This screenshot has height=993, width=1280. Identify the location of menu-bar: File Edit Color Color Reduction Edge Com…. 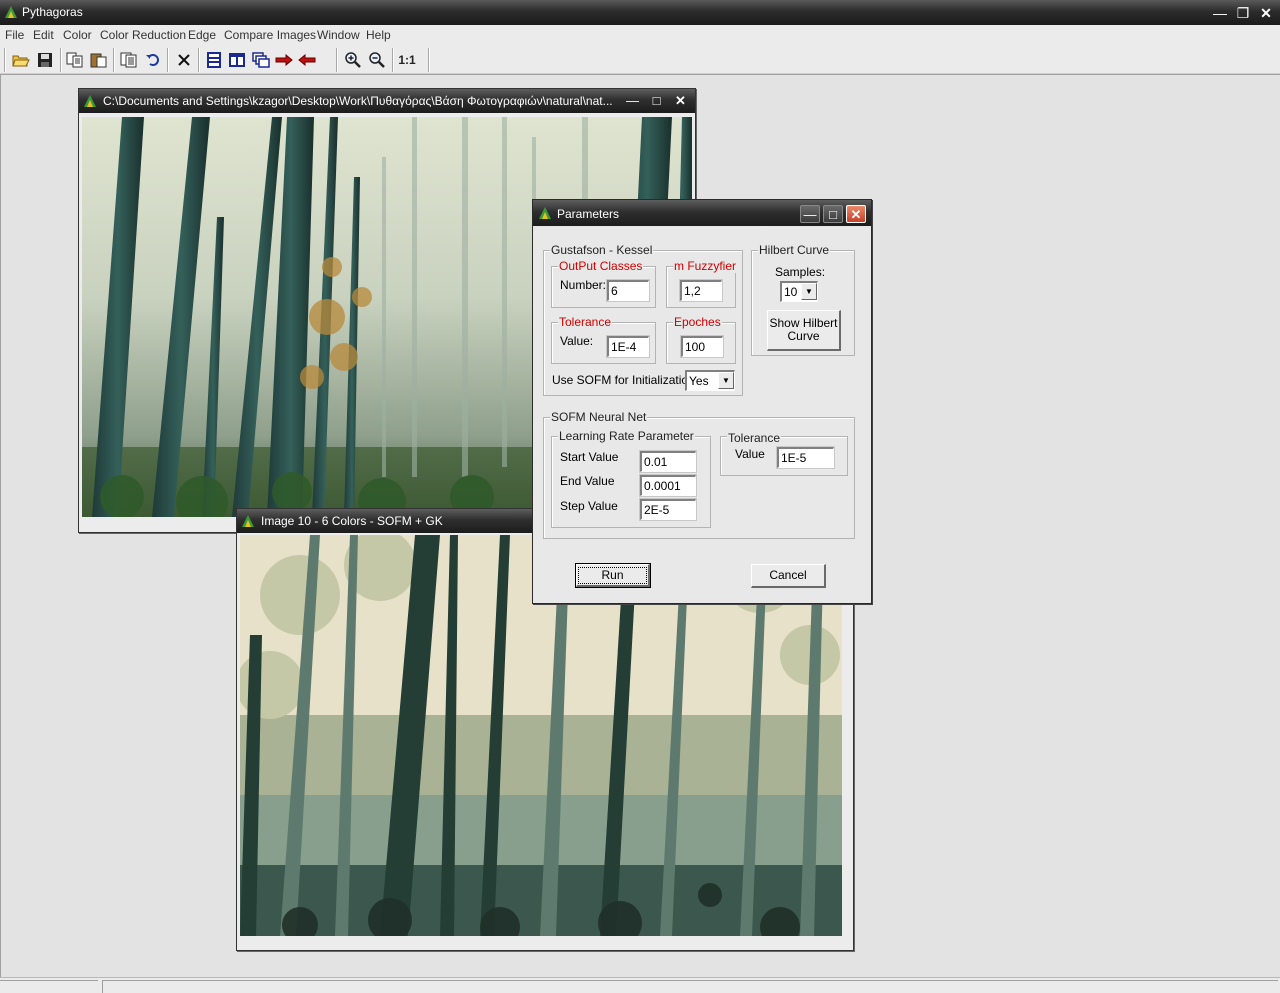
(640, 35).